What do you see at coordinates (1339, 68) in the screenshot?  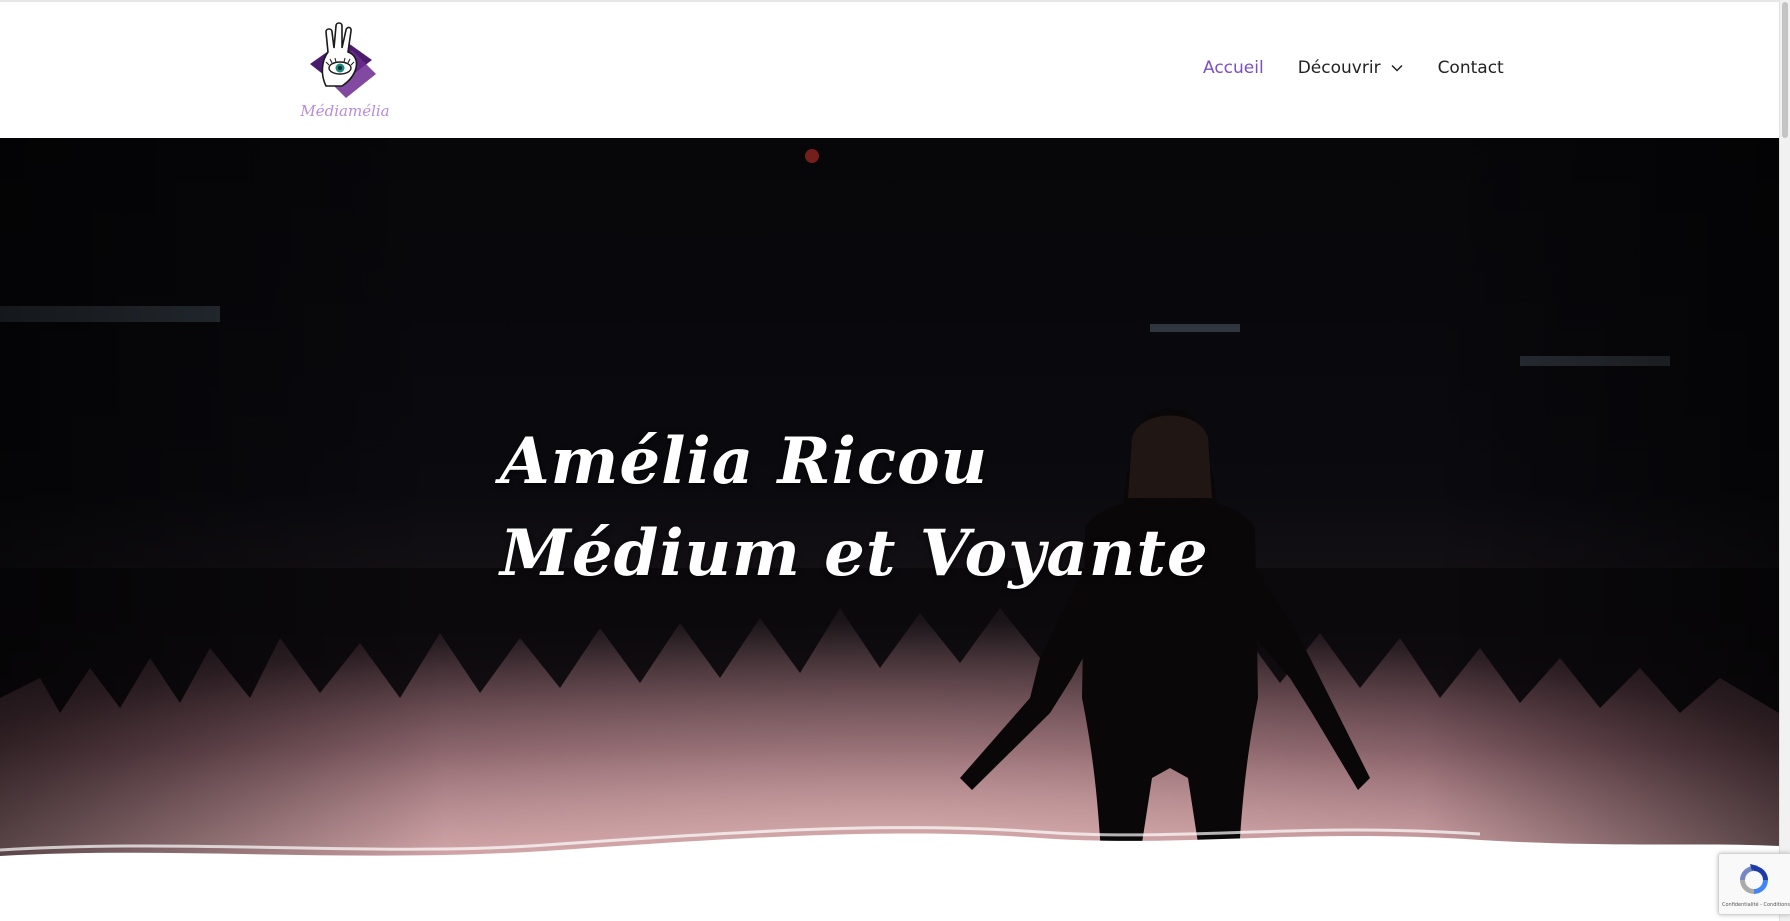 I see `nav-item-label: Découvrir` at bounding box center [1339, 68].